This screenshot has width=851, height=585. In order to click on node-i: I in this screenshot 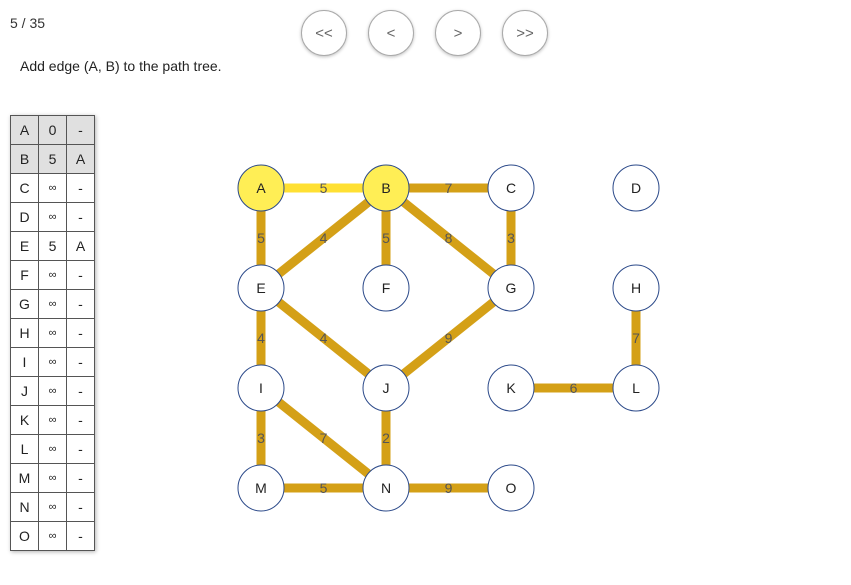, I will do `click(261, 388)`.